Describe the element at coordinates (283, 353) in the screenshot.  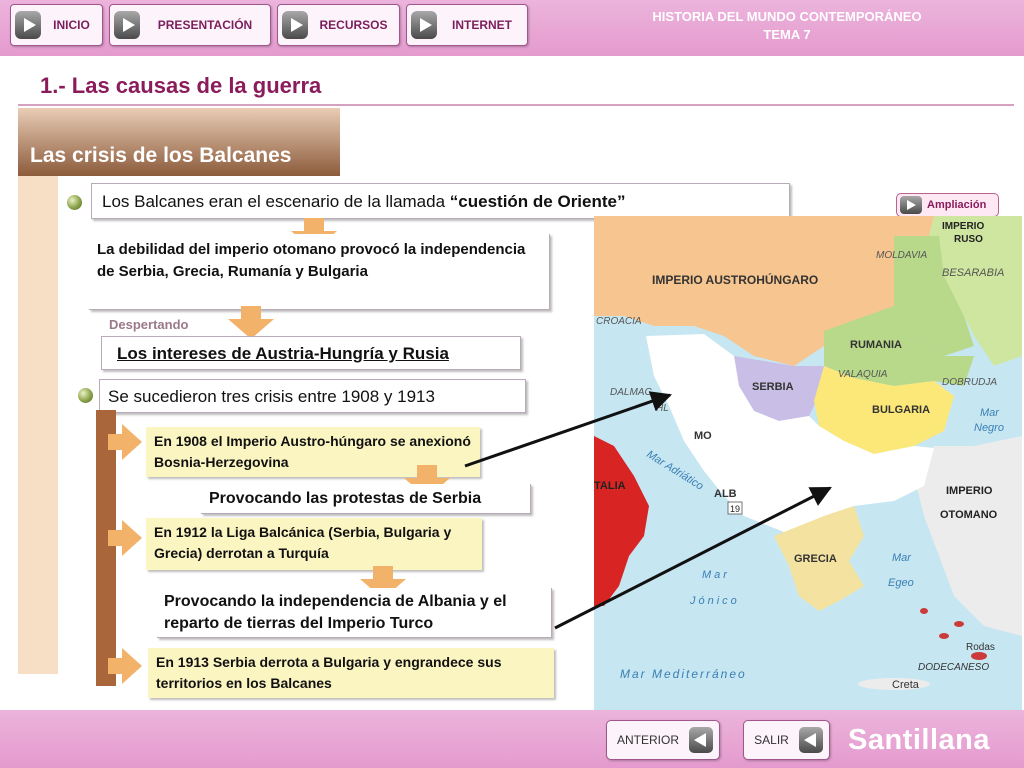
I see `intereses-text: Los intereses de Austria-Hungría y Rusia` at that location.